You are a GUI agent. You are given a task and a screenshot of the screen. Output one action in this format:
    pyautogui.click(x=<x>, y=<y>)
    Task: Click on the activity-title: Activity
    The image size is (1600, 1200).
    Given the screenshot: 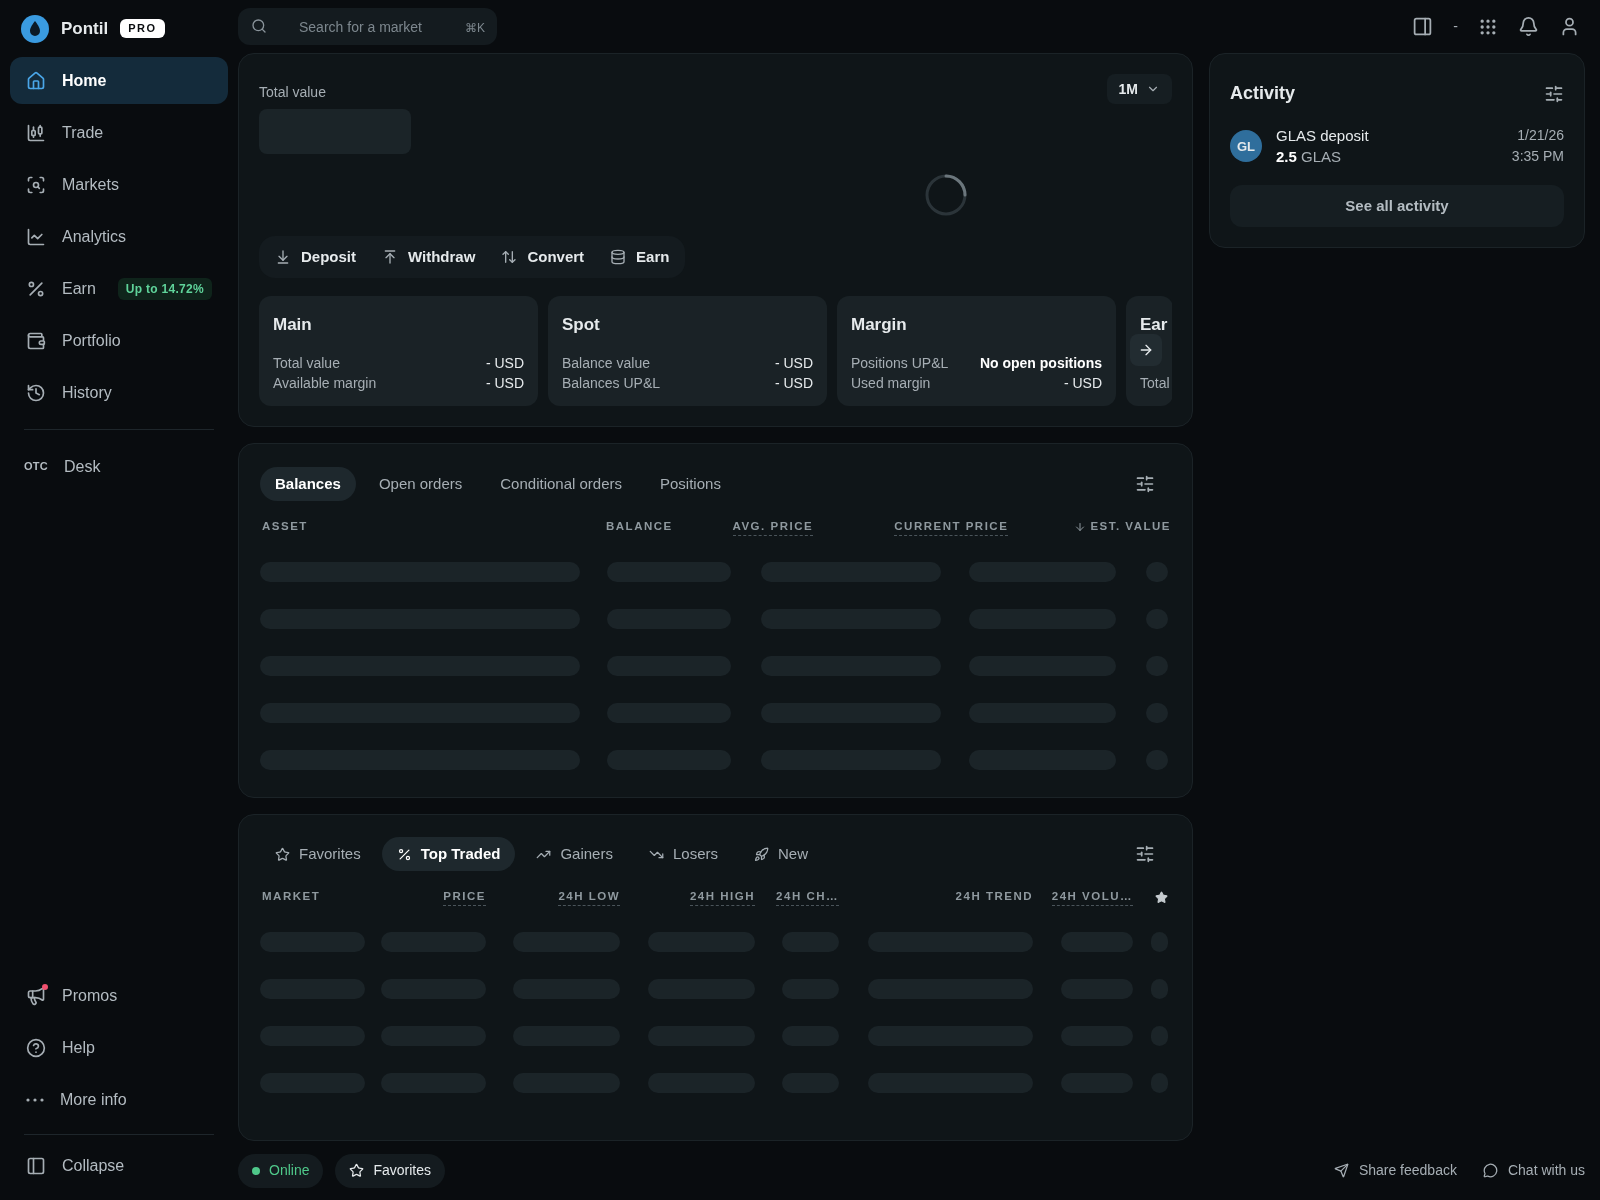 What is the action you would take?
    pyautogui.click(x=1263, y=94)
    